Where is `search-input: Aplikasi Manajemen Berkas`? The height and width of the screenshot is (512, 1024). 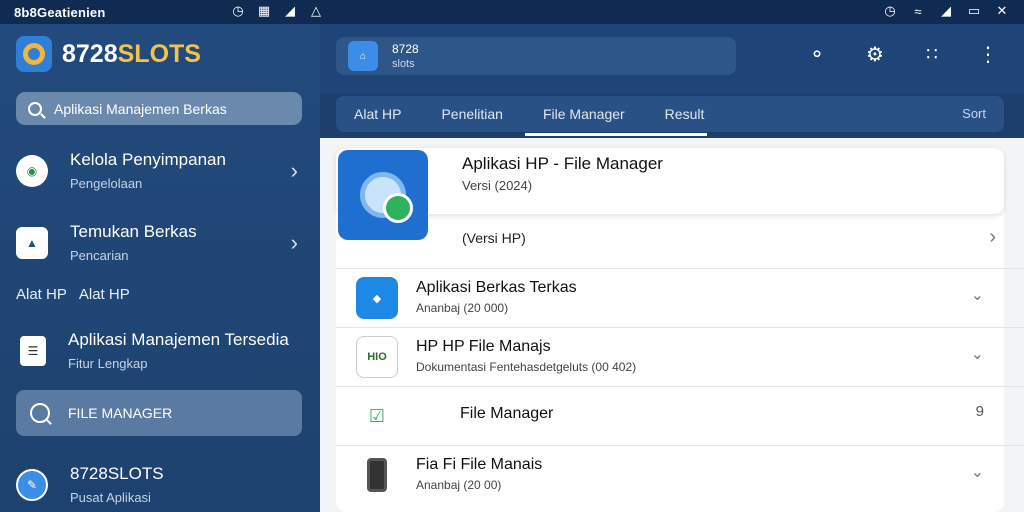 search-input: Aplikasi Manajemen Berkas is located at coordinates (159, 108).